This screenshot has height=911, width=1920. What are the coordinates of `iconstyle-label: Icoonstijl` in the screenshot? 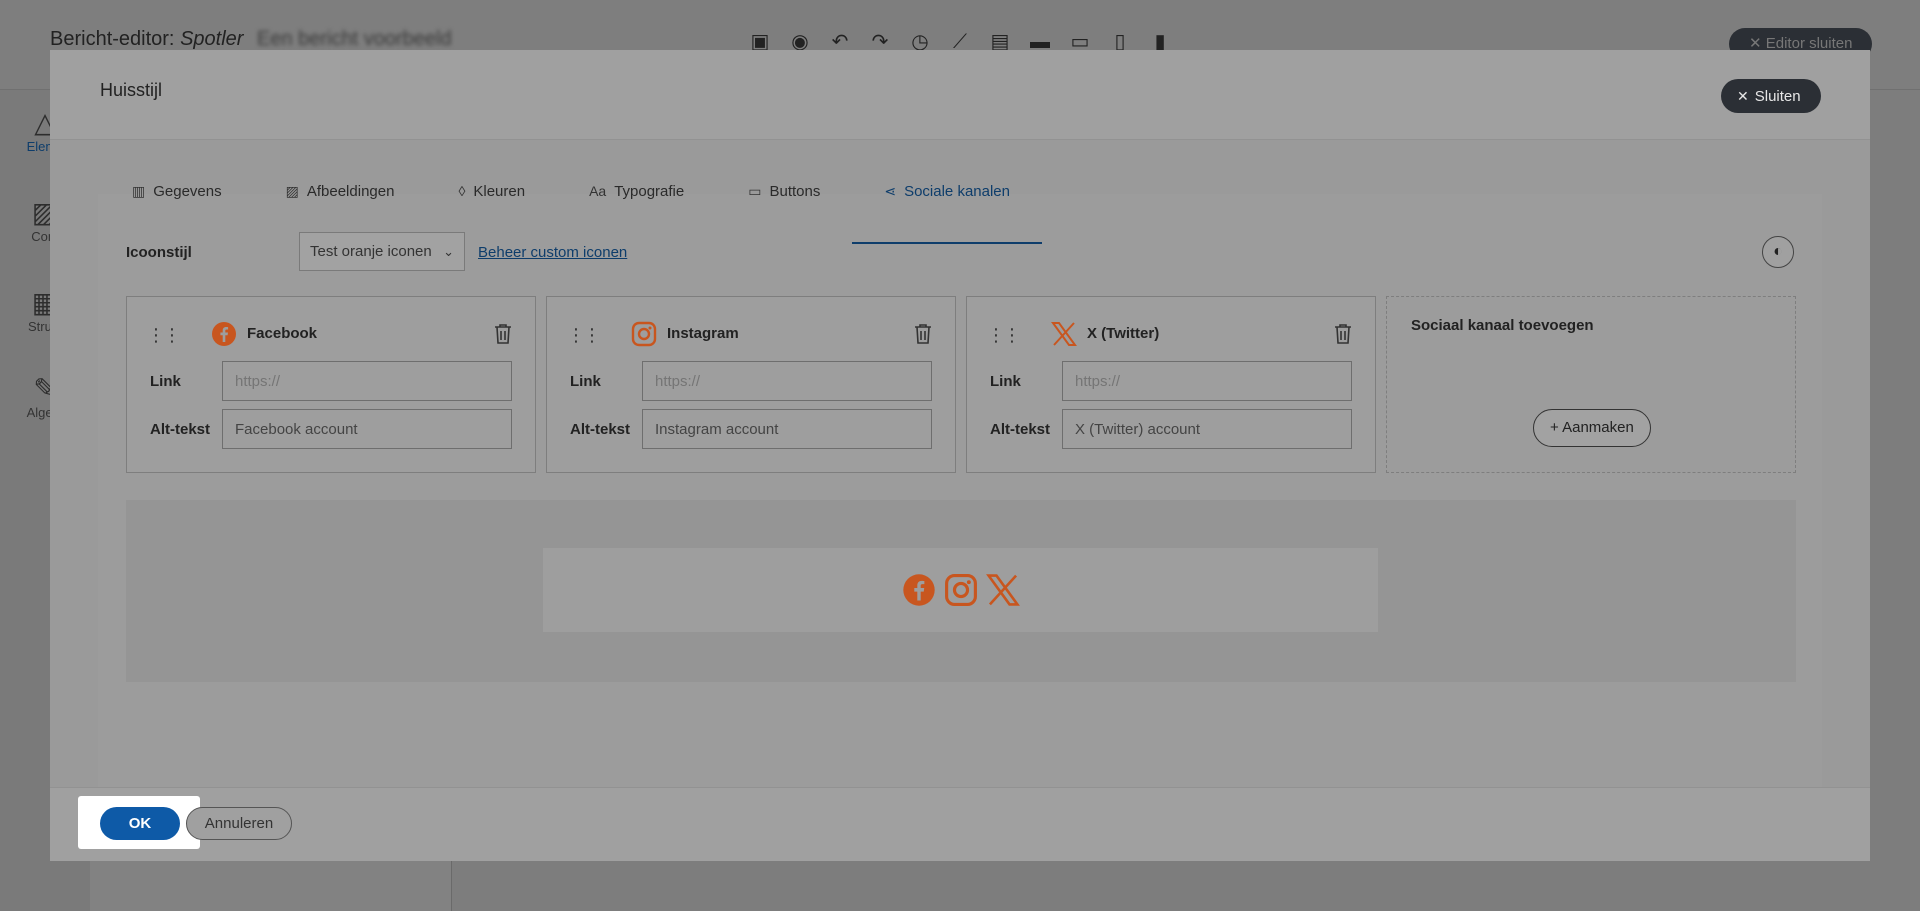 It's located at (159, 252).